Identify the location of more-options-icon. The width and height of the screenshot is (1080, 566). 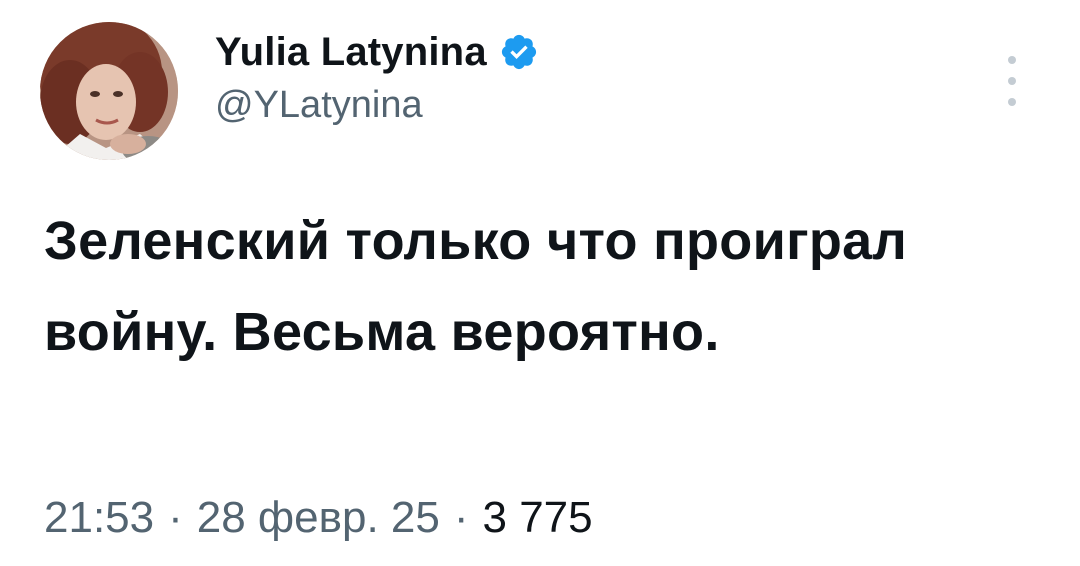
(1012, 81).